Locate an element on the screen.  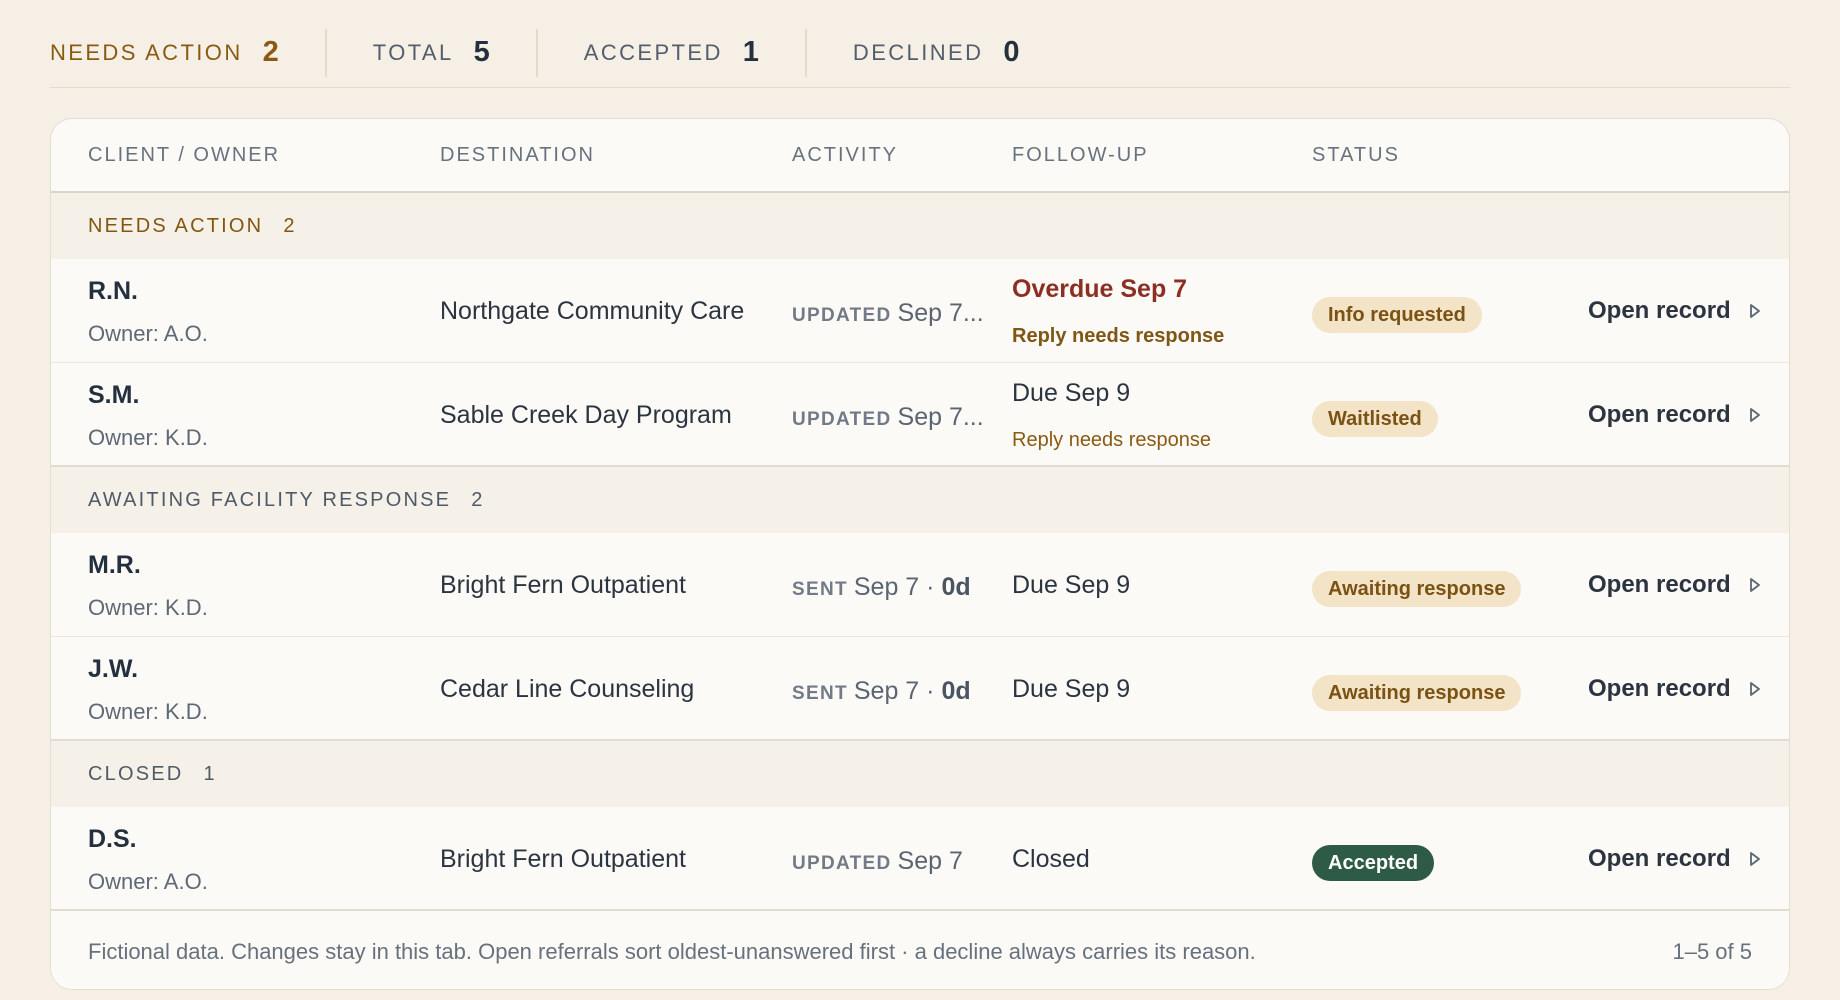
stat-total: TOTAL 5 is located at coordinates (430, 52).